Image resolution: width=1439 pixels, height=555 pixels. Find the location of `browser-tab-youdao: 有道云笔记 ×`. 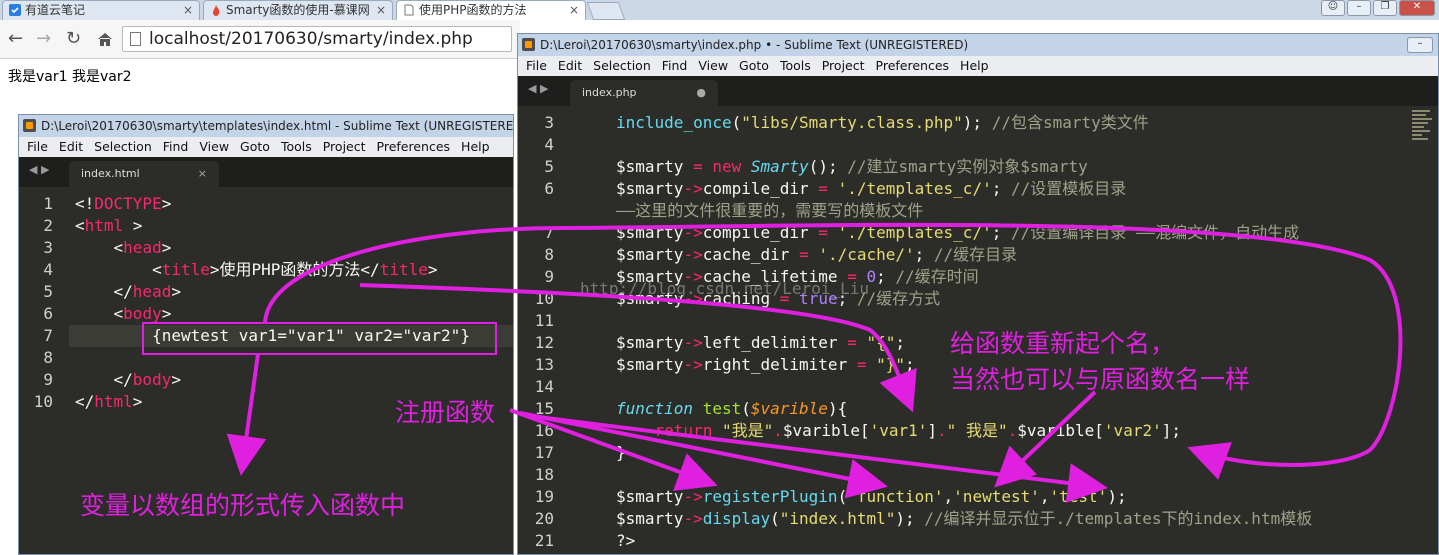

browser-tab-youdao: 有道云笔记 × is located at coordinates (101, 10).